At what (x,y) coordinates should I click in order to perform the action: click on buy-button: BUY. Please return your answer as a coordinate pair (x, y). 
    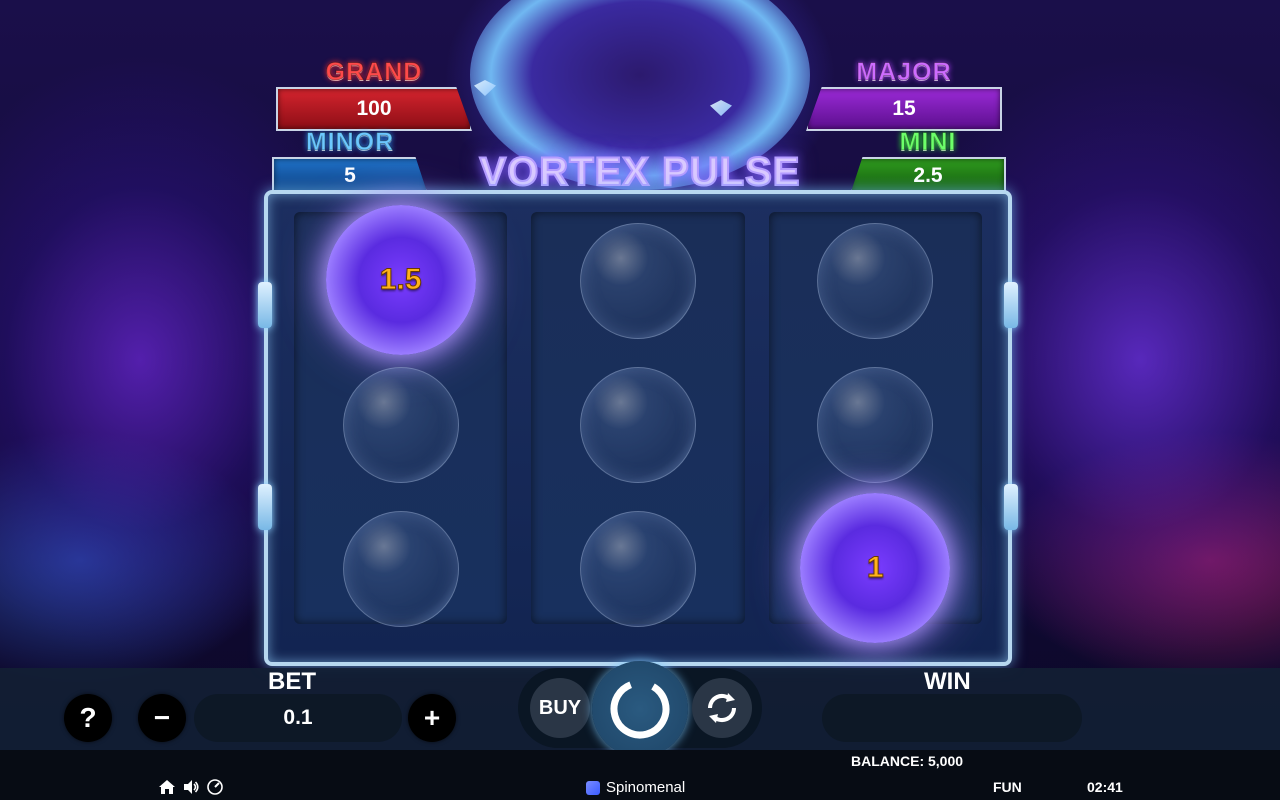
    Looking at the image, I should click on (560, 708).